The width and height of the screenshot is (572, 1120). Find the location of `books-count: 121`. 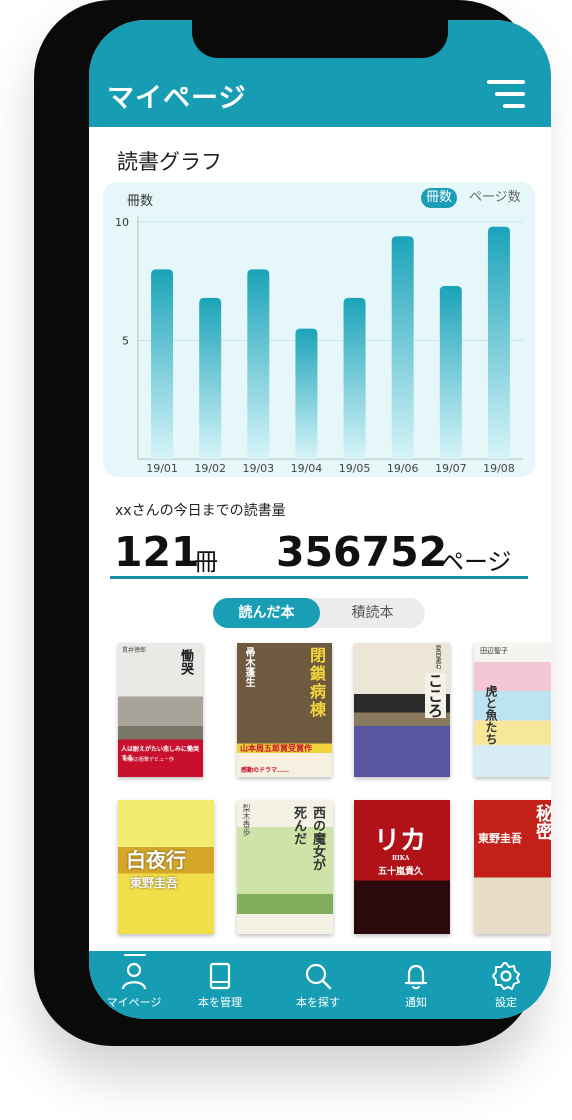

books-count: 121 is located at coordinates (157, 552).